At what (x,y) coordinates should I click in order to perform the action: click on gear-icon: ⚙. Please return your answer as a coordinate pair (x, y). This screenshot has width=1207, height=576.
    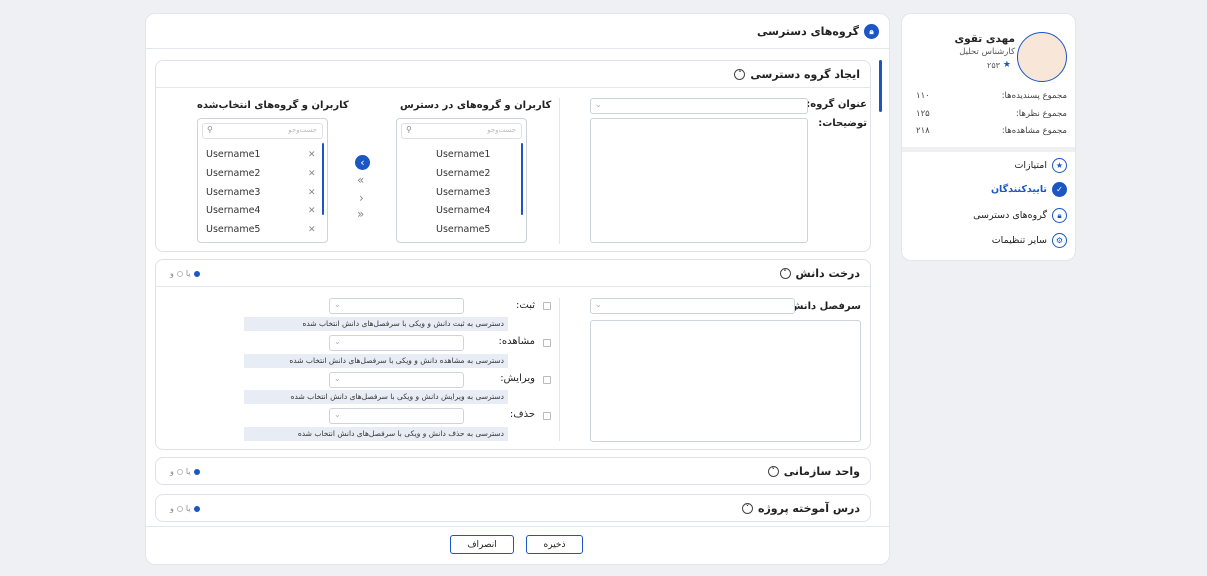
    Looking at the image, I should click on (1059, 240).